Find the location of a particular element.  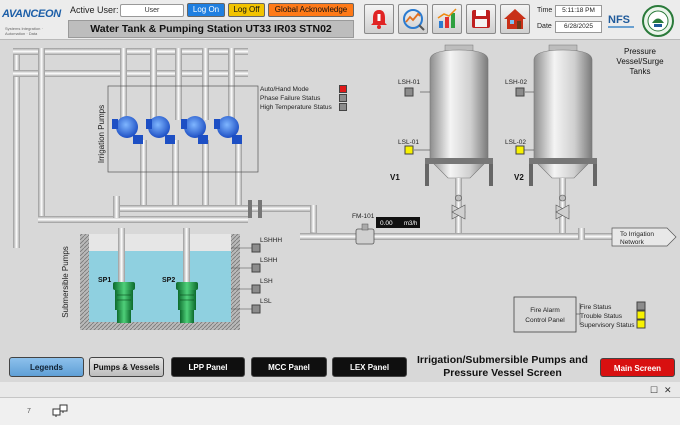

high-temperature-label: High Temperature Status is located at coordinates (296, 107).